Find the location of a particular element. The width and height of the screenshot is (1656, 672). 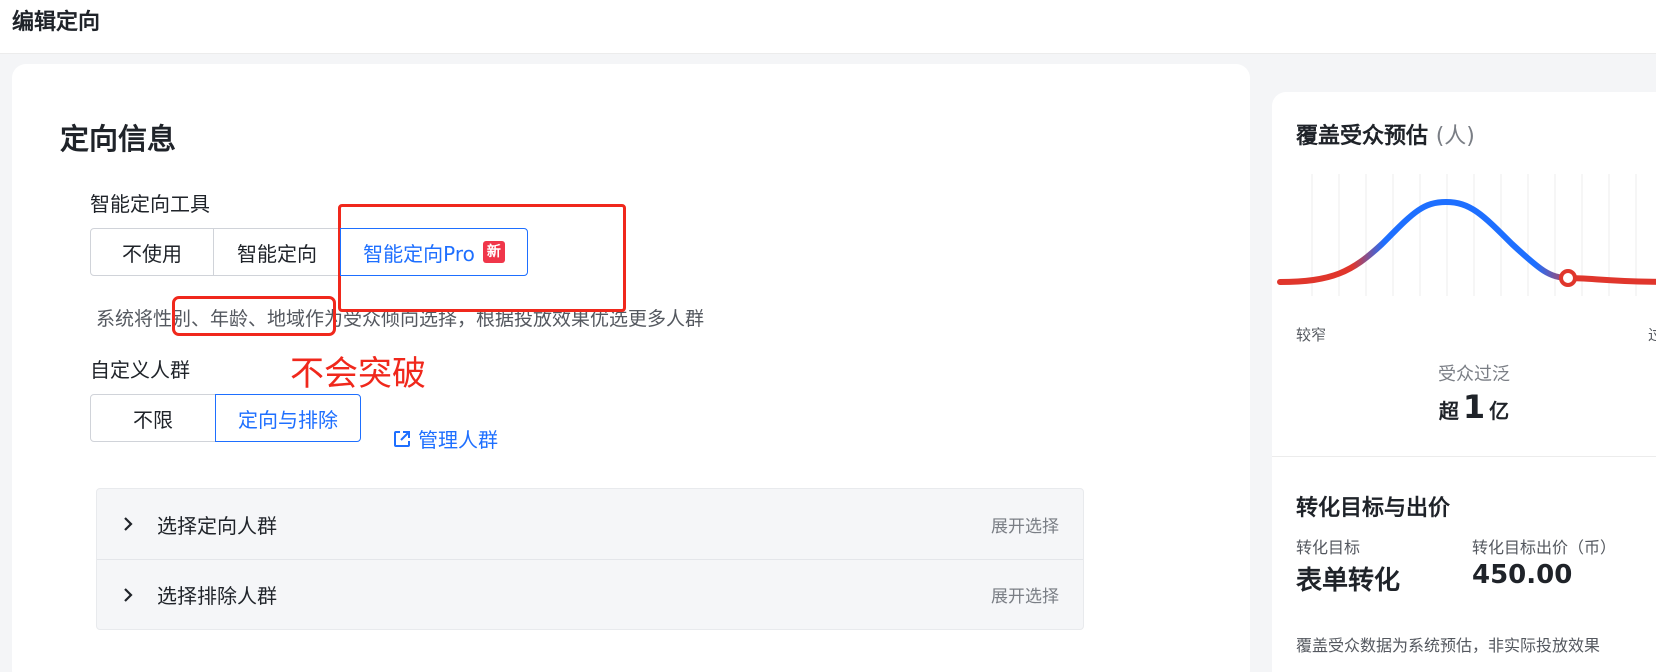

audience-curve is located at coordinates (1466, 241).